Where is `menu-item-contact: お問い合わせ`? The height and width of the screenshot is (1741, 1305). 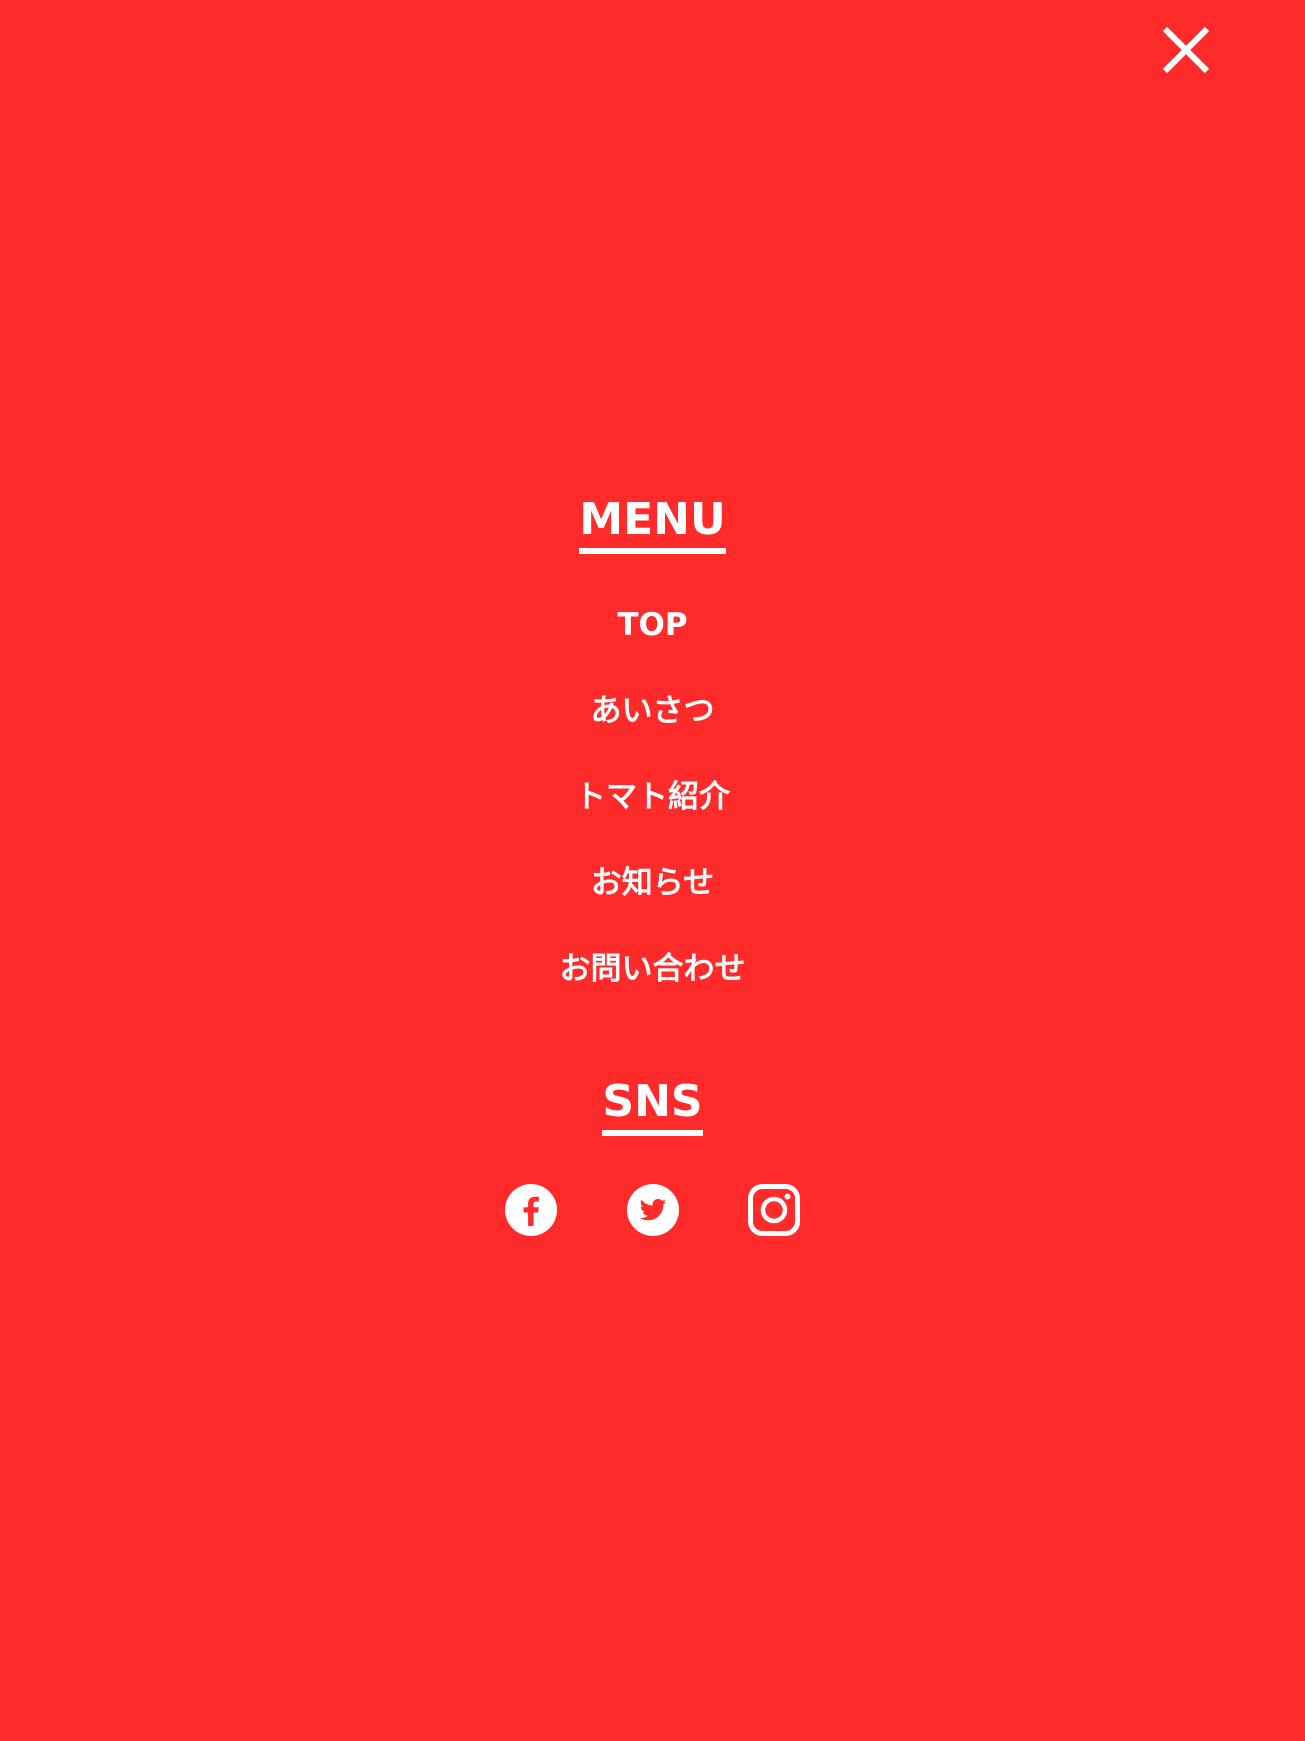 menu-item-contact: お問い合わせ is located at coordinates (652, 987).